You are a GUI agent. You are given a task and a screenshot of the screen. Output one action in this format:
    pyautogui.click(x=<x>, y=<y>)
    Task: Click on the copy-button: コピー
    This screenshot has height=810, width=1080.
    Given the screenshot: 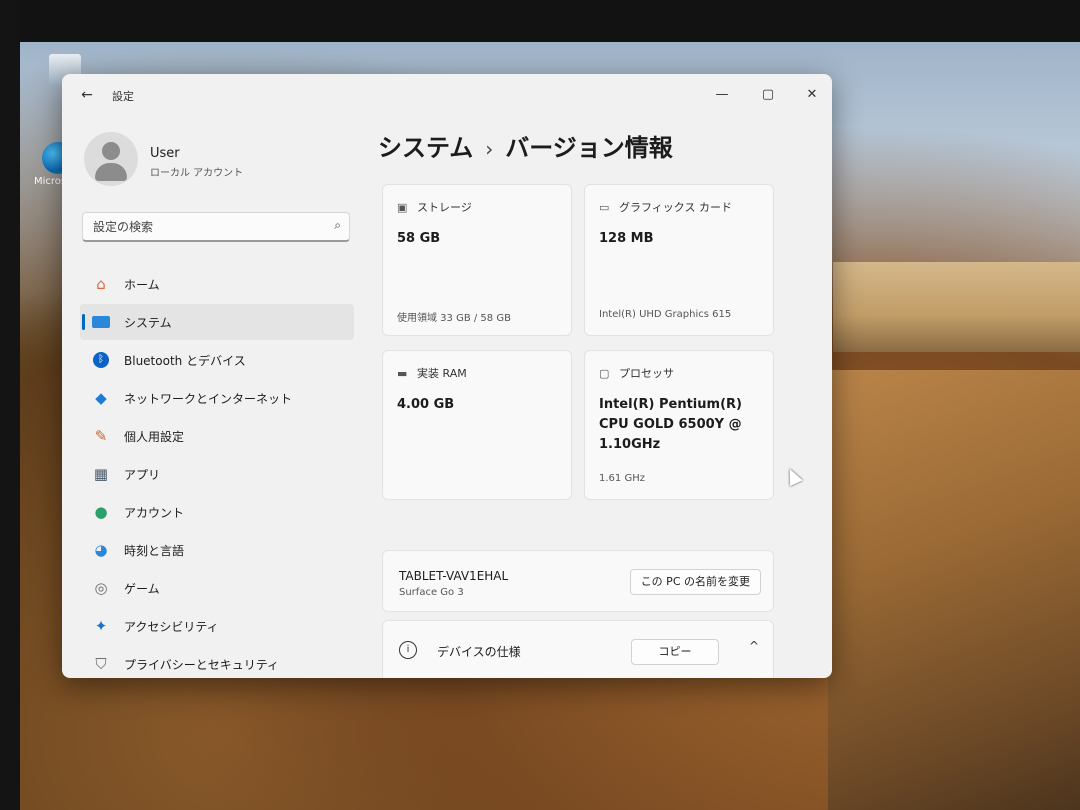 What is the action you would take?
    pyautogui.click(x=675, y=652)
    